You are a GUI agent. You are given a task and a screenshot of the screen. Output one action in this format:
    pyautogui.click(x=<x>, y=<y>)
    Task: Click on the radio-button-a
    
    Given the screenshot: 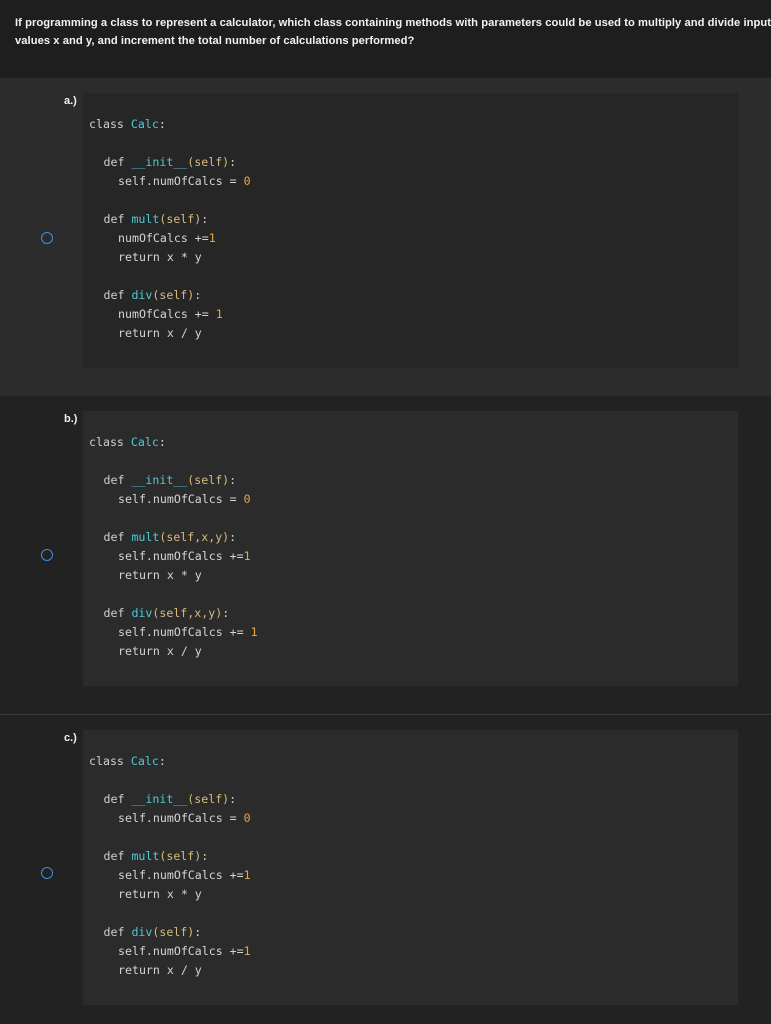 What is the action you would take?
    pyautogui.click(x=47, y=238)
    